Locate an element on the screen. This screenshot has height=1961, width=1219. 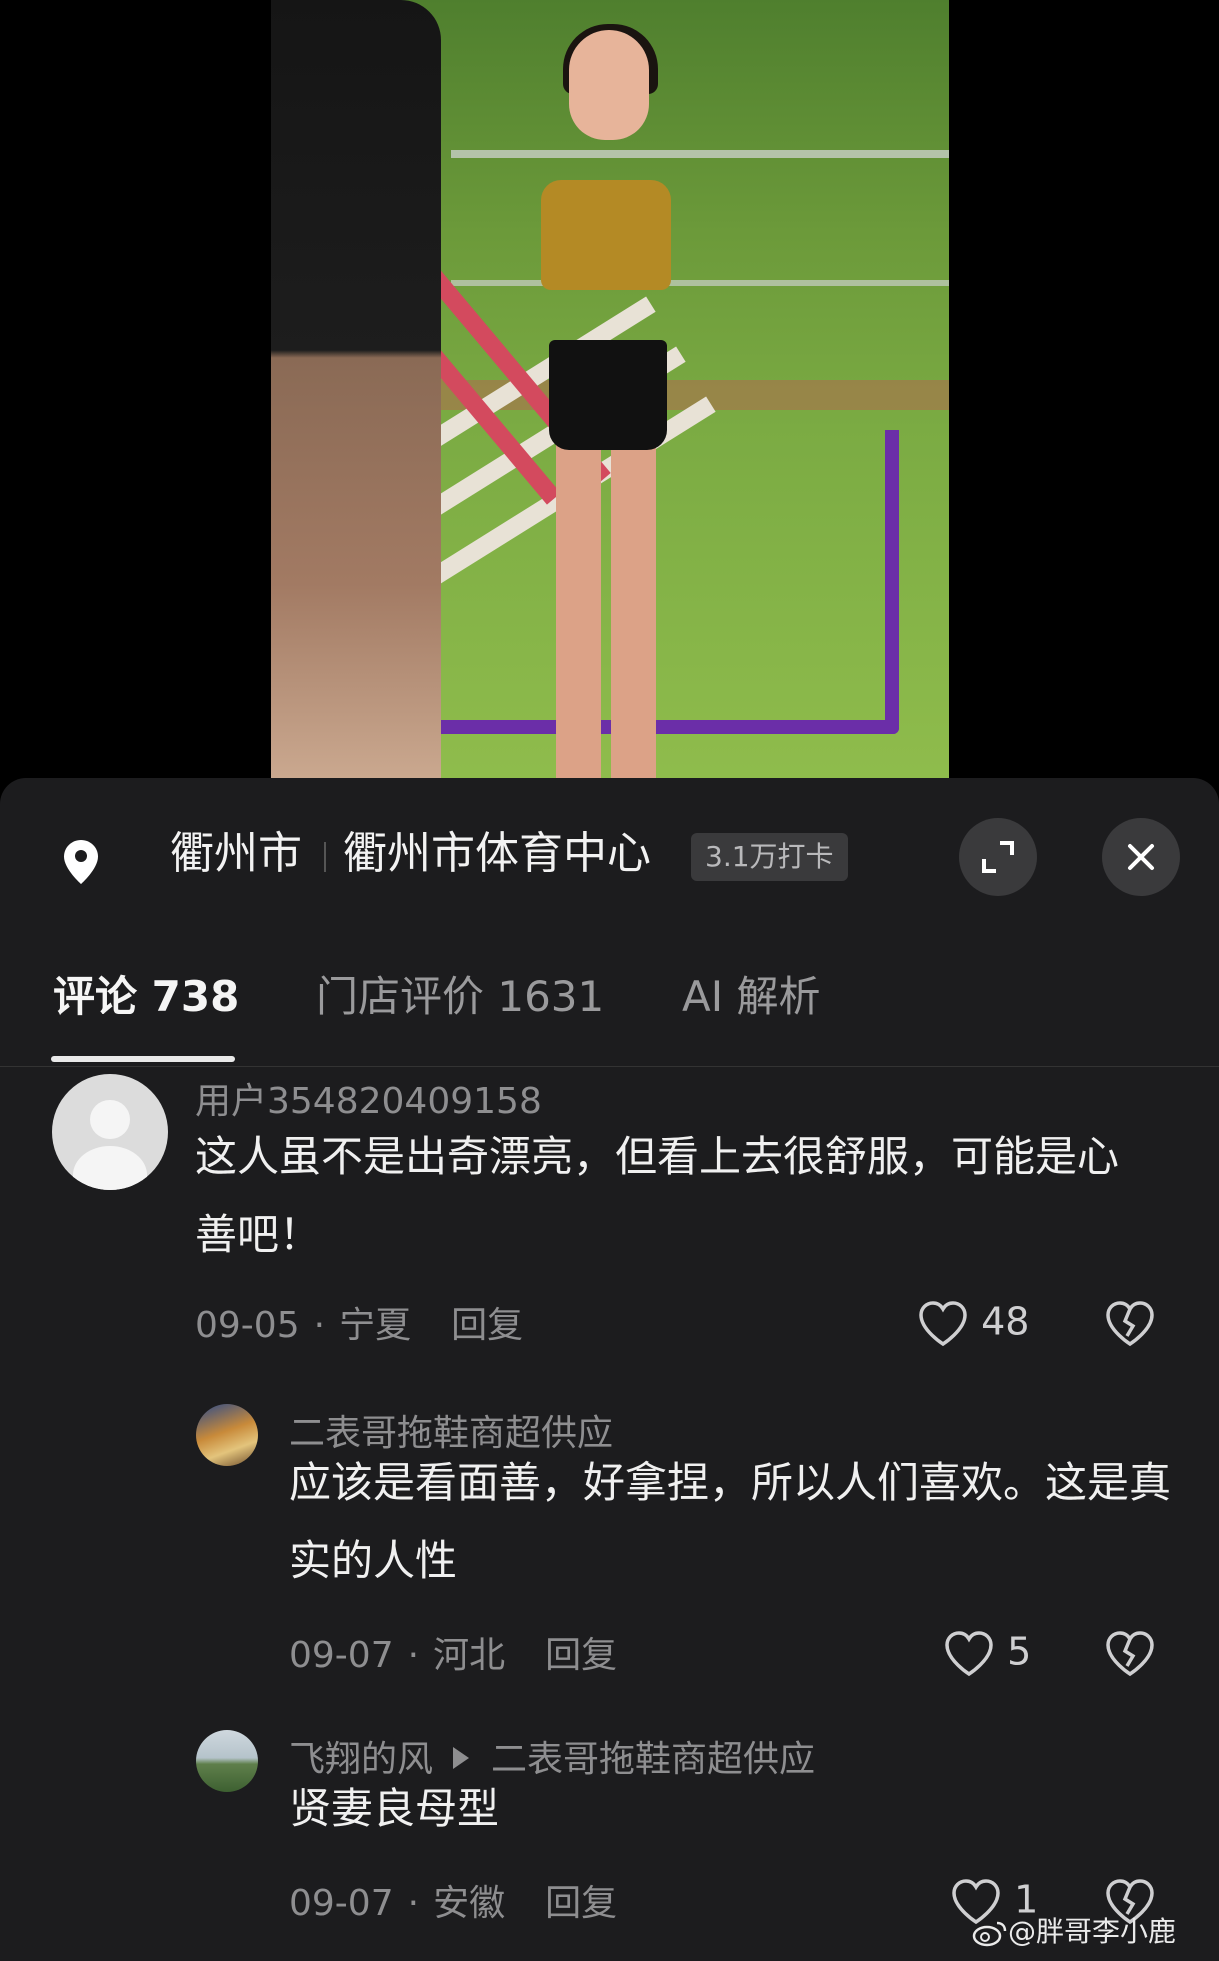
comment-meta: 09-07 · 河北 回复 is located at coordinates (453, 1655).